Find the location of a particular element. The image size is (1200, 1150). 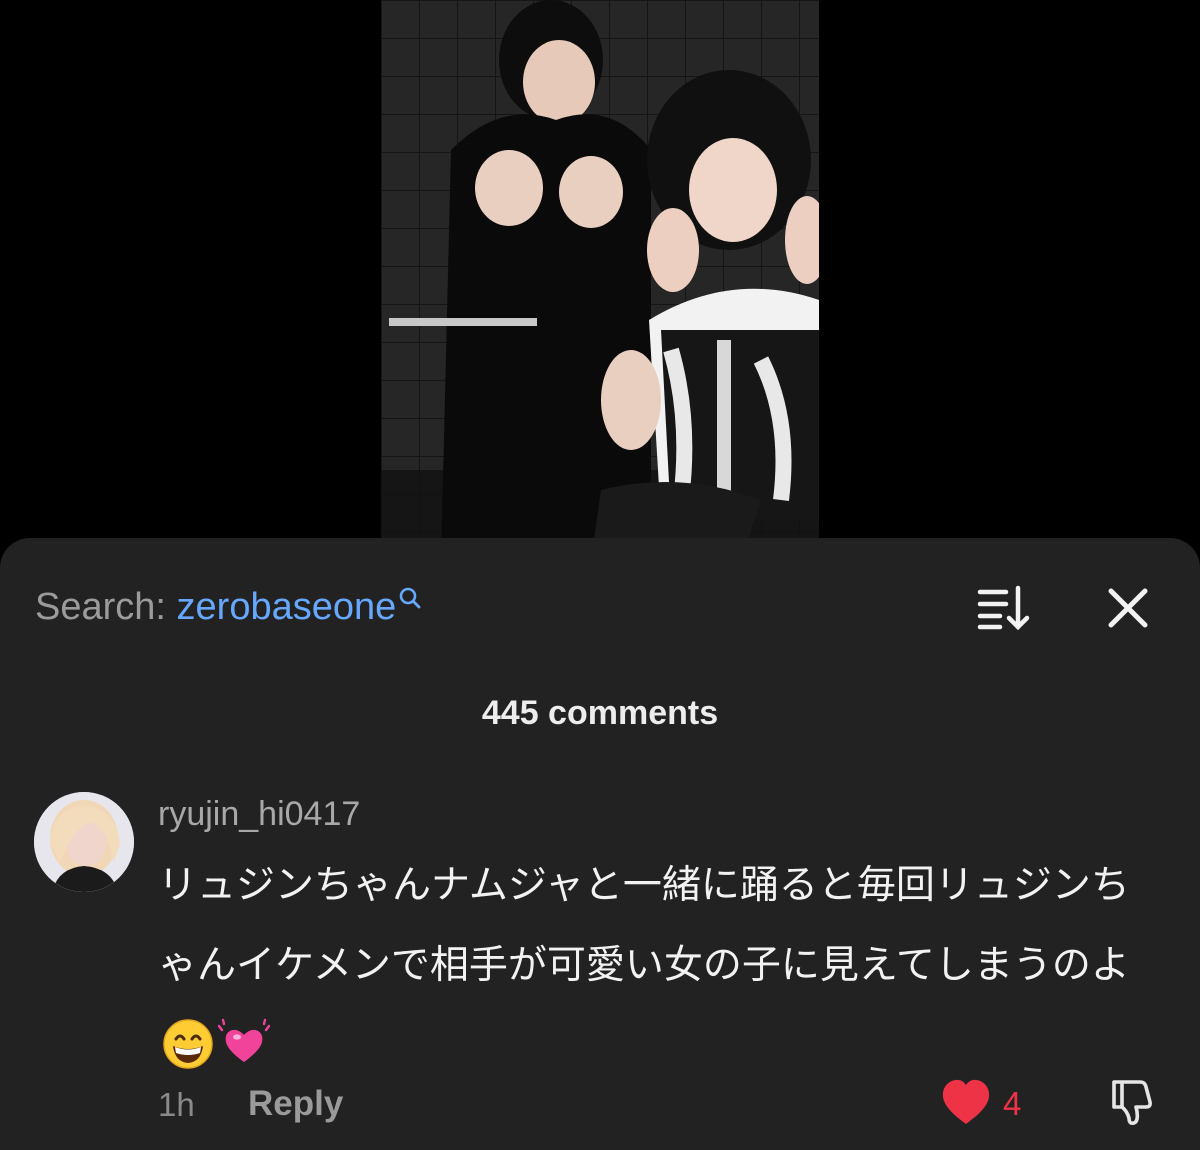

close-icon is located at coordinates (1128, 608).